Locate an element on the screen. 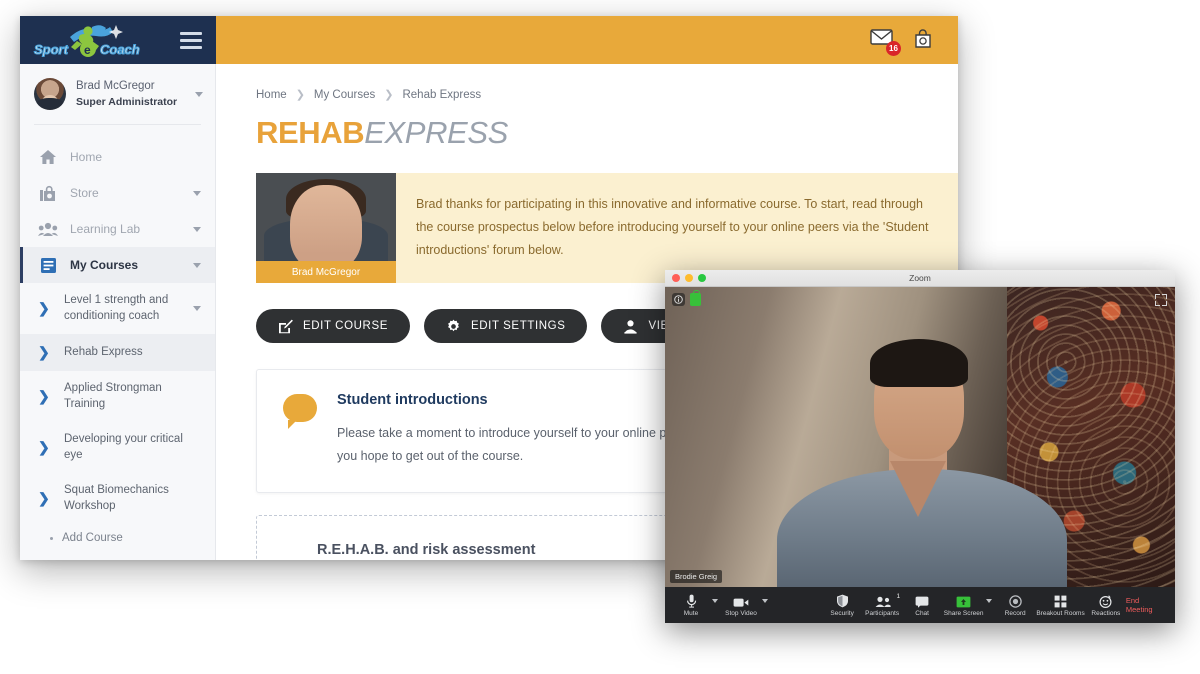  sidebar-add-course: Add Course is located at coordinates (117, 538).